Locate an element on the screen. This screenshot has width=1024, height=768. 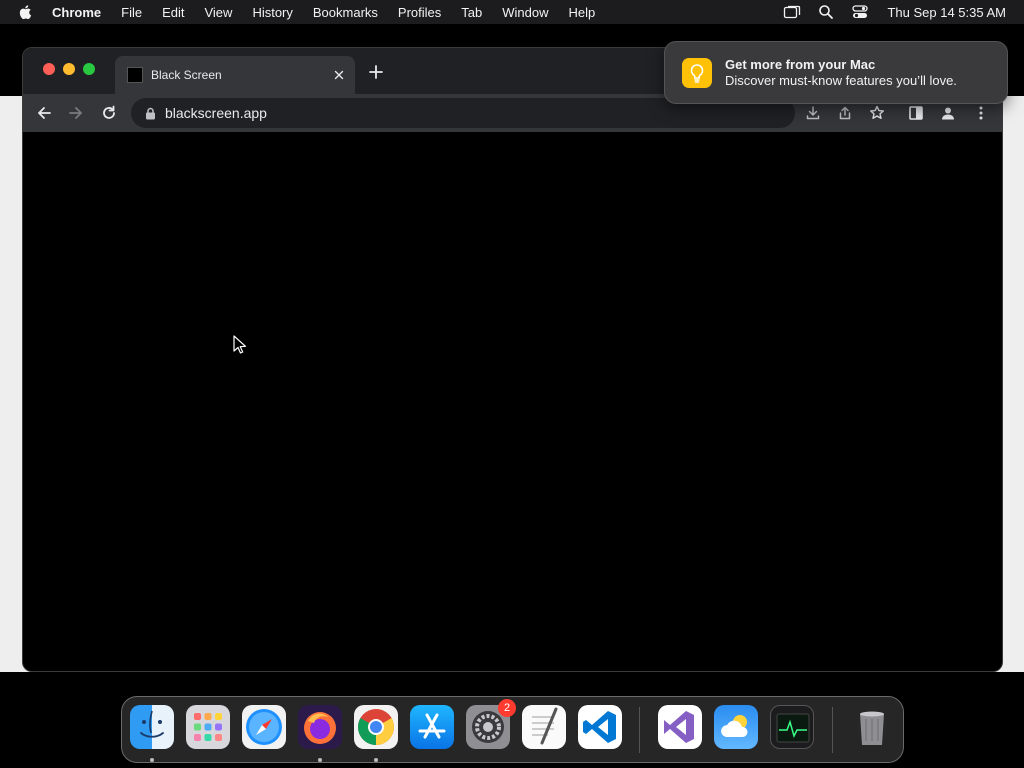
dock: 2 is located at coordinates (512, 729).